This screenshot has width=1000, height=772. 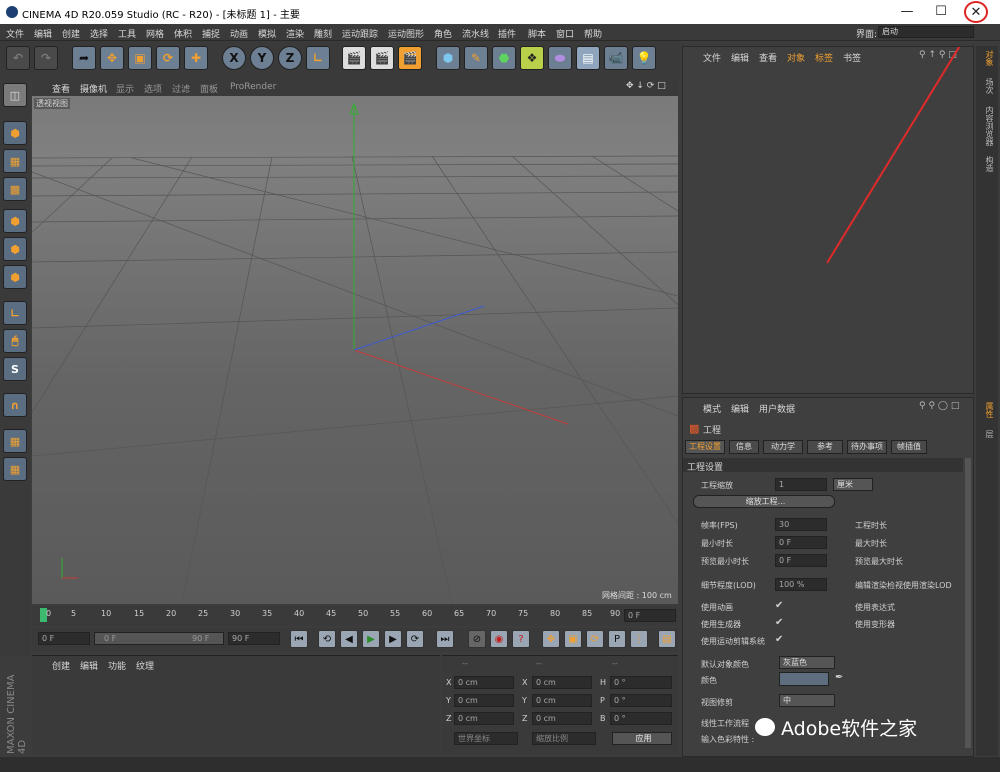 What do you see at coordinates (646, 86) in the screenshot?
I see `viewport-nav-icons: ✥ ↓ ⟳ □` at bounding box center [646, 86].